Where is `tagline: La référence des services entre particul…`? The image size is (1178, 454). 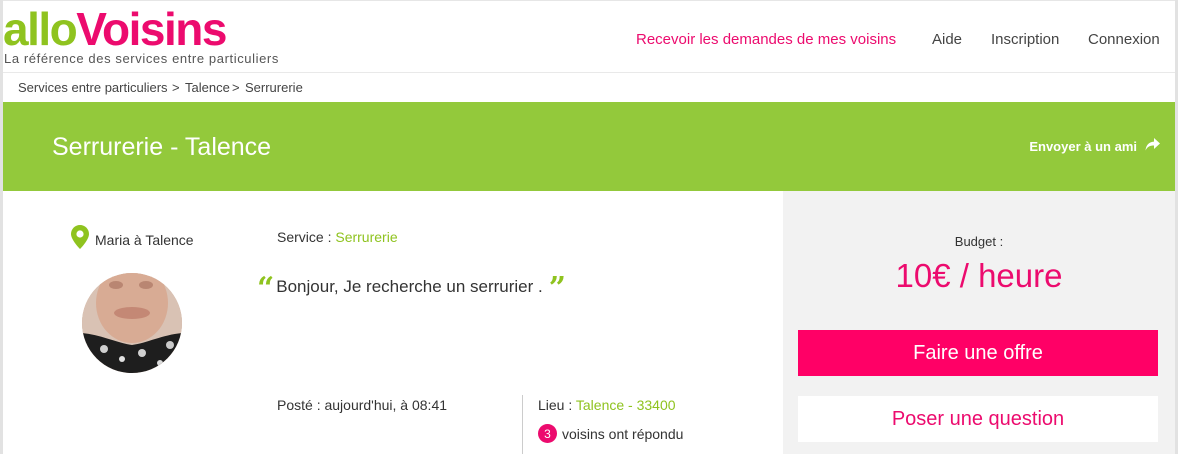
tagline: La référence des services entre particul… is located at coordinates (141, 58).